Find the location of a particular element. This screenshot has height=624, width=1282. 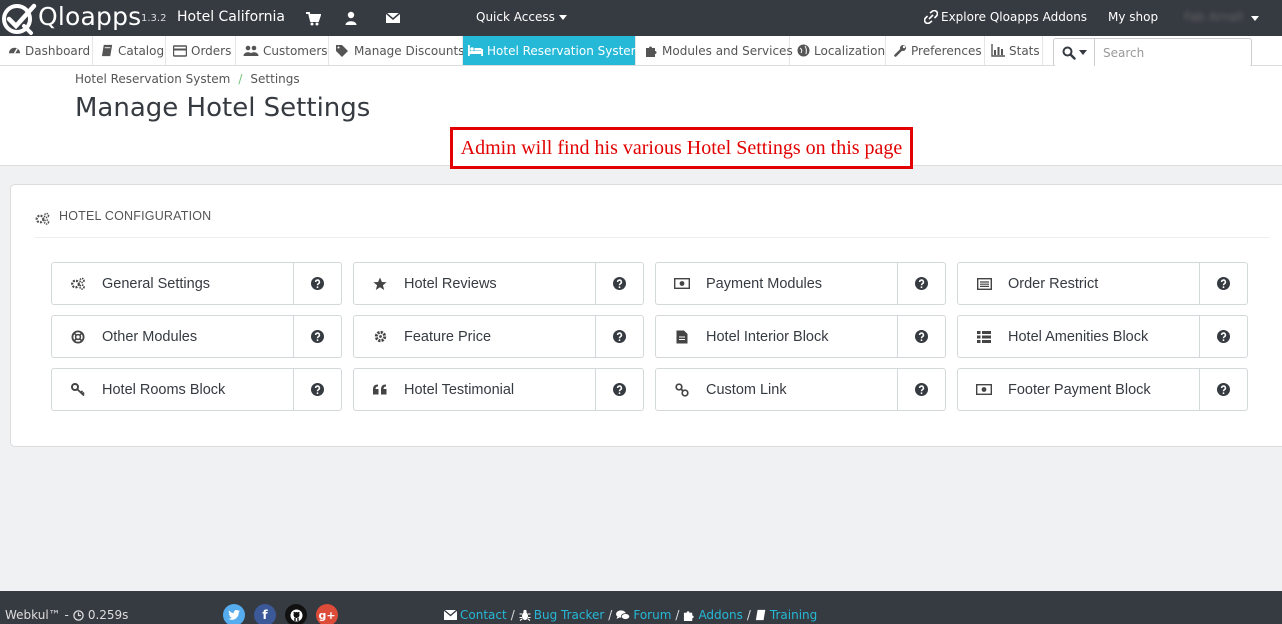

footer-link-label: Addons is located at coordinates (720, 615).